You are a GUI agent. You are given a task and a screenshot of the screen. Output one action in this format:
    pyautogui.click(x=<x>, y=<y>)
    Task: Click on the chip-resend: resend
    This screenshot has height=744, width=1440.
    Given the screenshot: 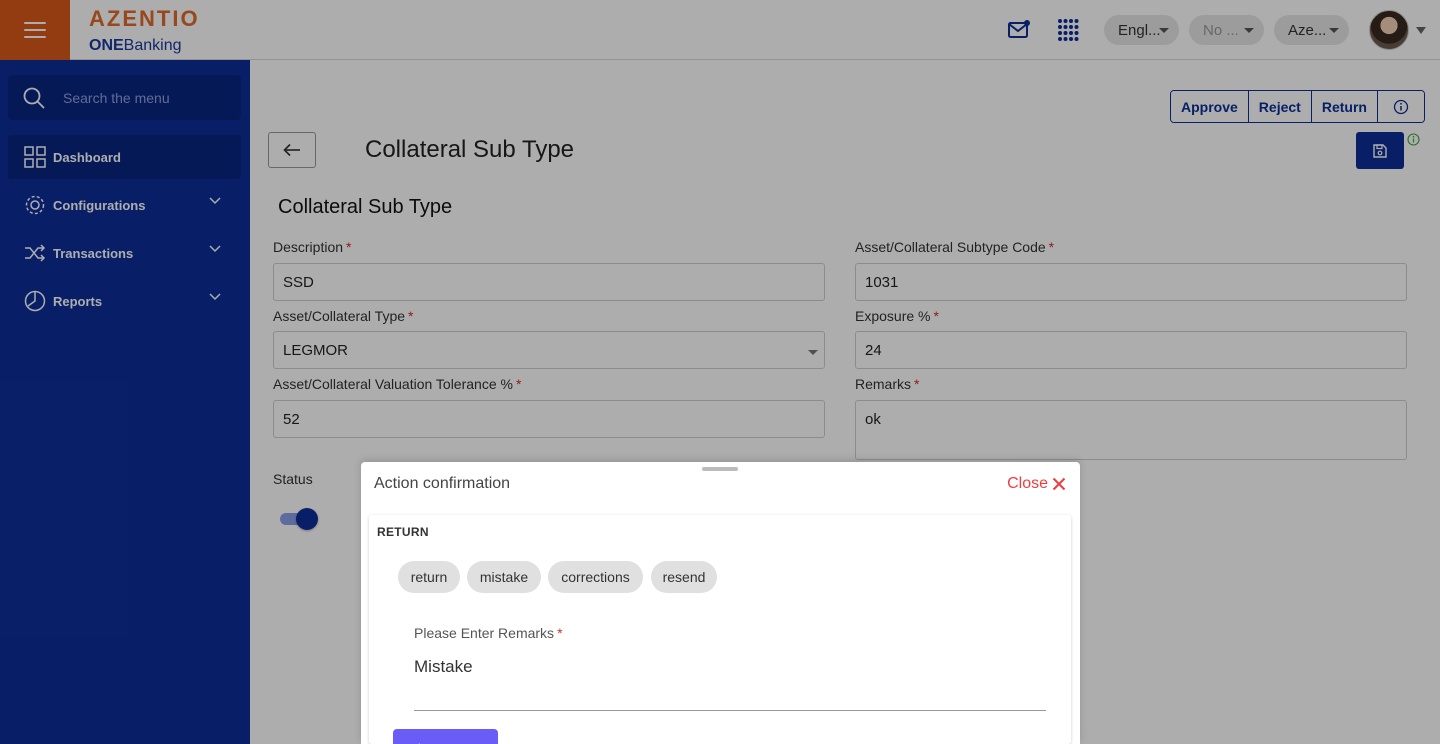 What is the action you would take?
    pyautogui.click(x=684, y=577)
    